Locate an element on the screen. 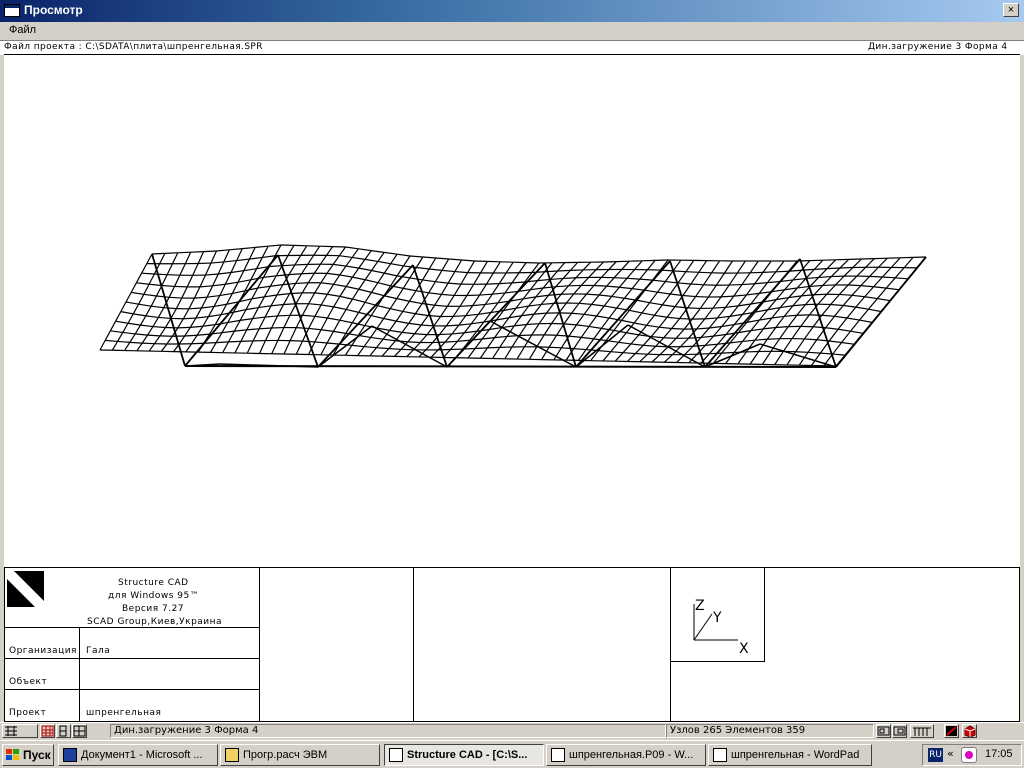 The height and width of the screenshot is (768, 1024). task-folder: Прогр.расч ЭВМ is located at coordinates (300, 755).